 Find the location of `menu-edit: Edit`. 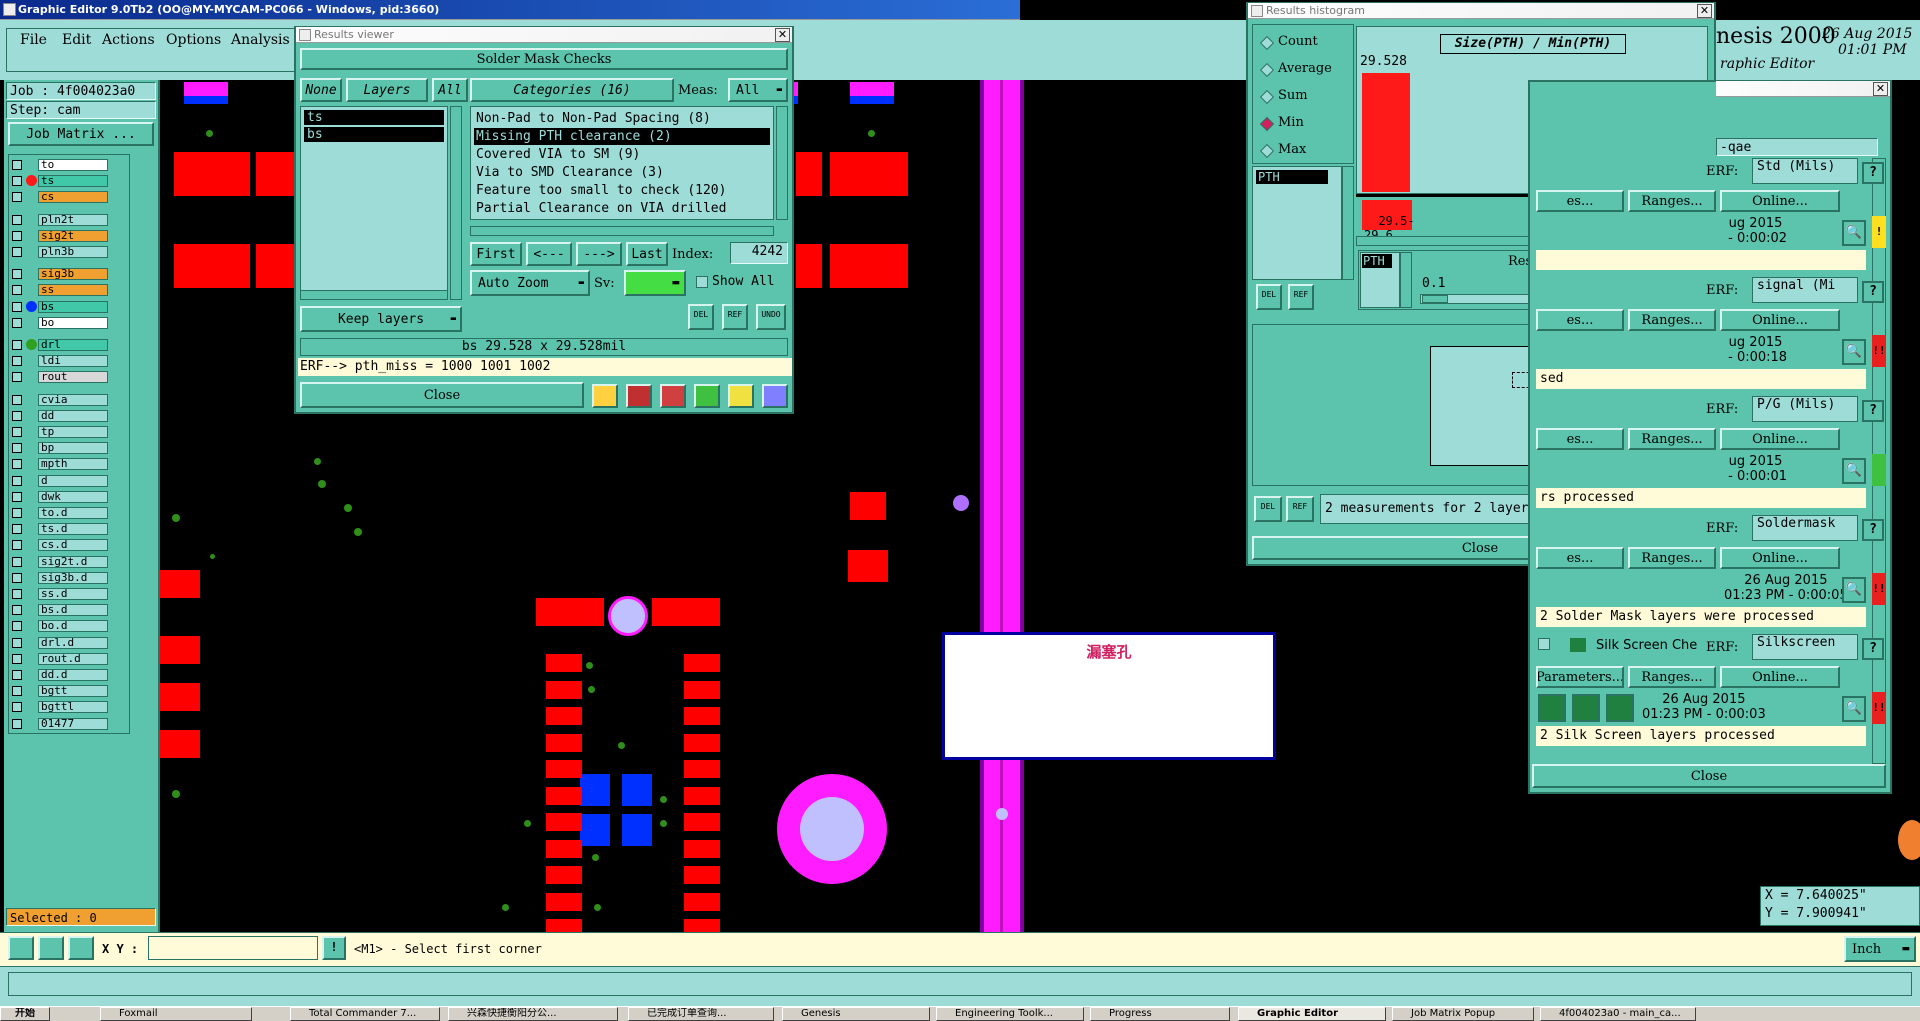

menu-edit: Edit is located at coordinates (76, 40).